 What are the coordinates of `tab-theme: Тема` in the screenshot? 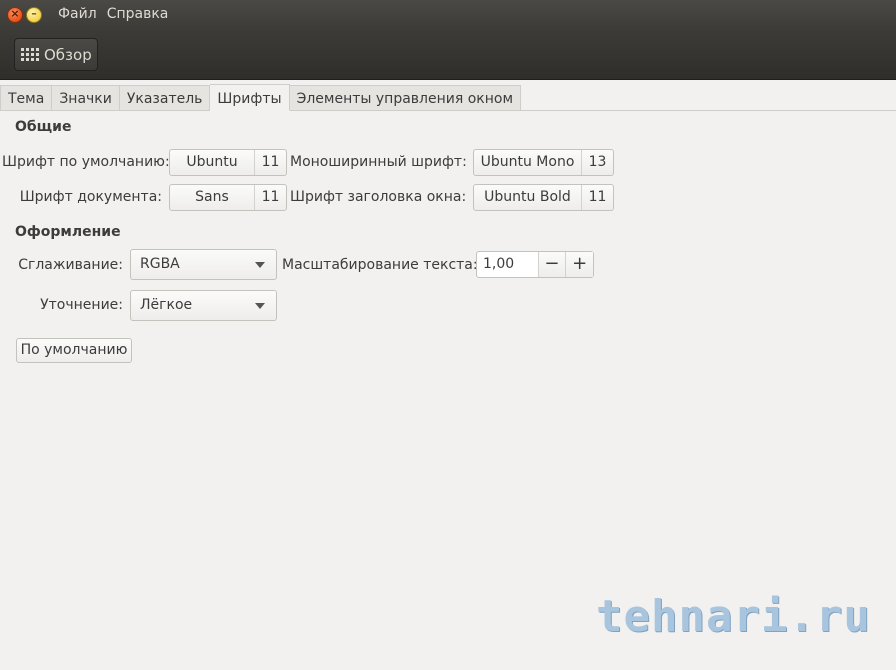 It's located at (26, 98).